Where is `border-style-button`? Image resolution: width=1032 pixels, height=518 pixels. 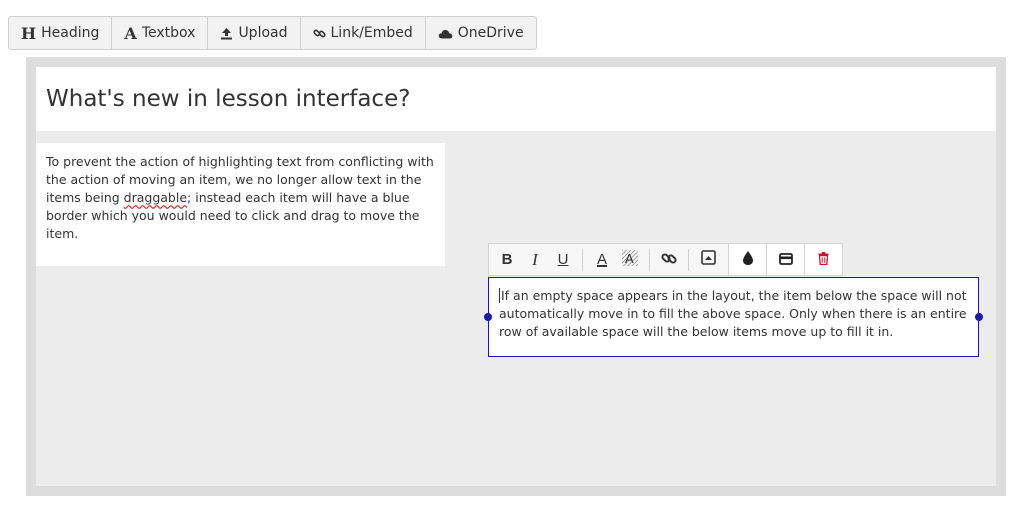 border-style-button is located at coordinates (785, 259).